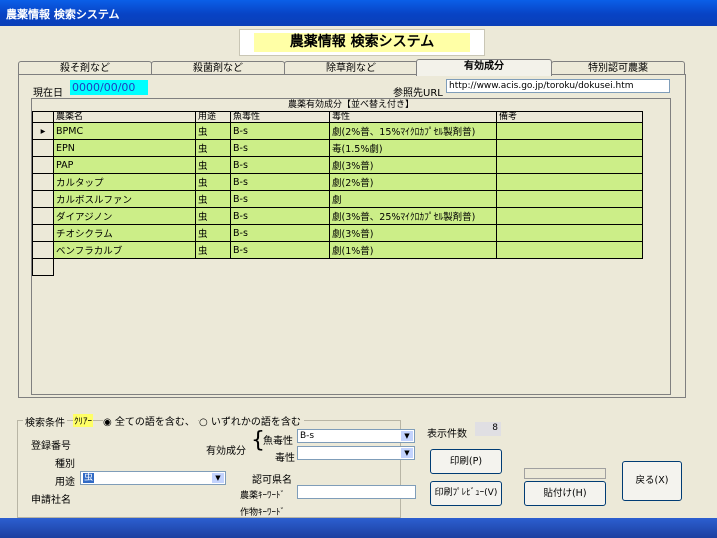 Image resolution: width=717 pixels, height=538 pixels. What do you see at coordinates (203, 422) in the screenshot?
I see `radio-any-icon: ○` at bounding box center [203, 422].